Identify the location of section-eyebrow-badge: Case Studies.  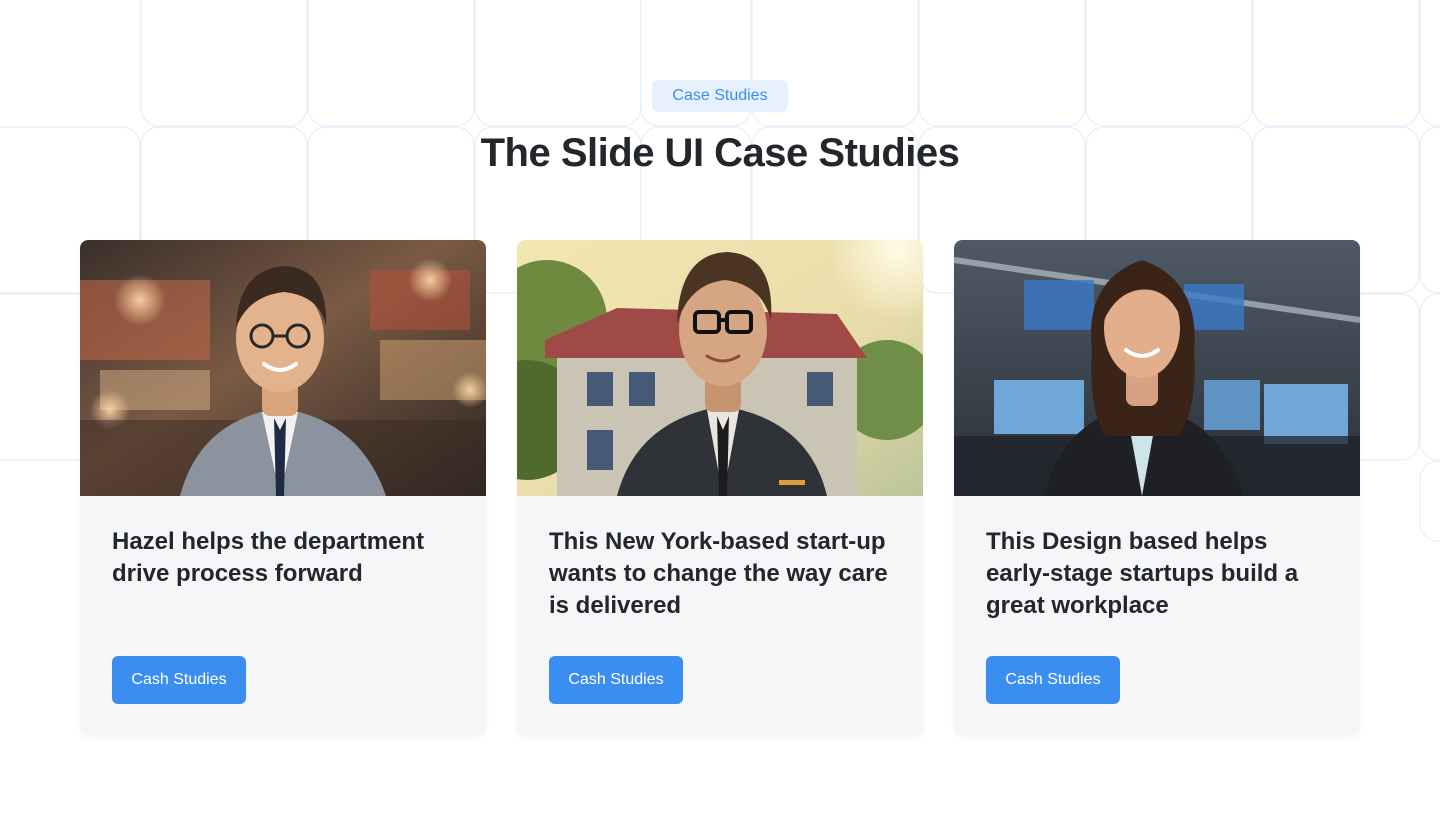
(720, 96).